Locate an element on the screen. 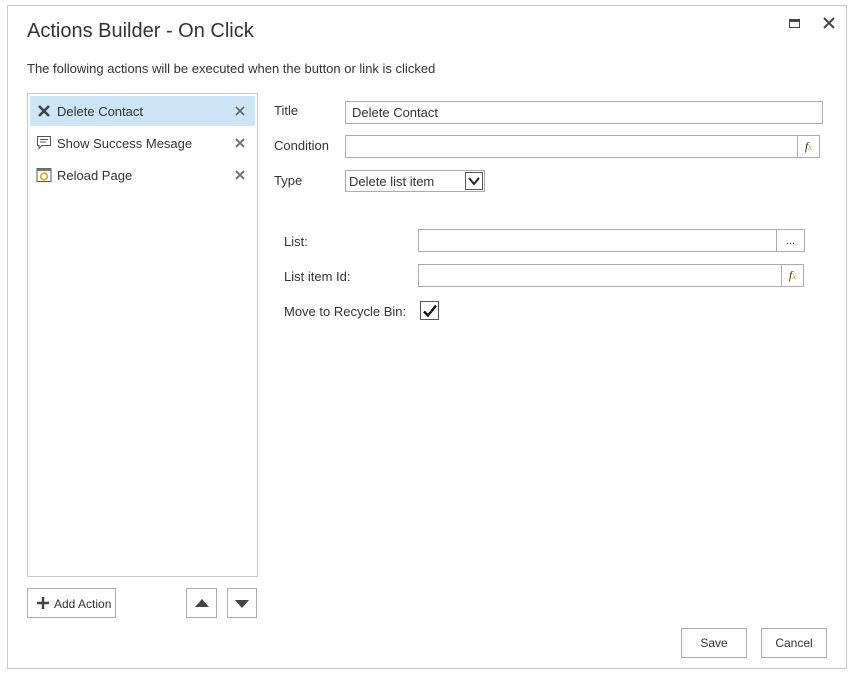  move-up-button is located at coordinates (201, 603).